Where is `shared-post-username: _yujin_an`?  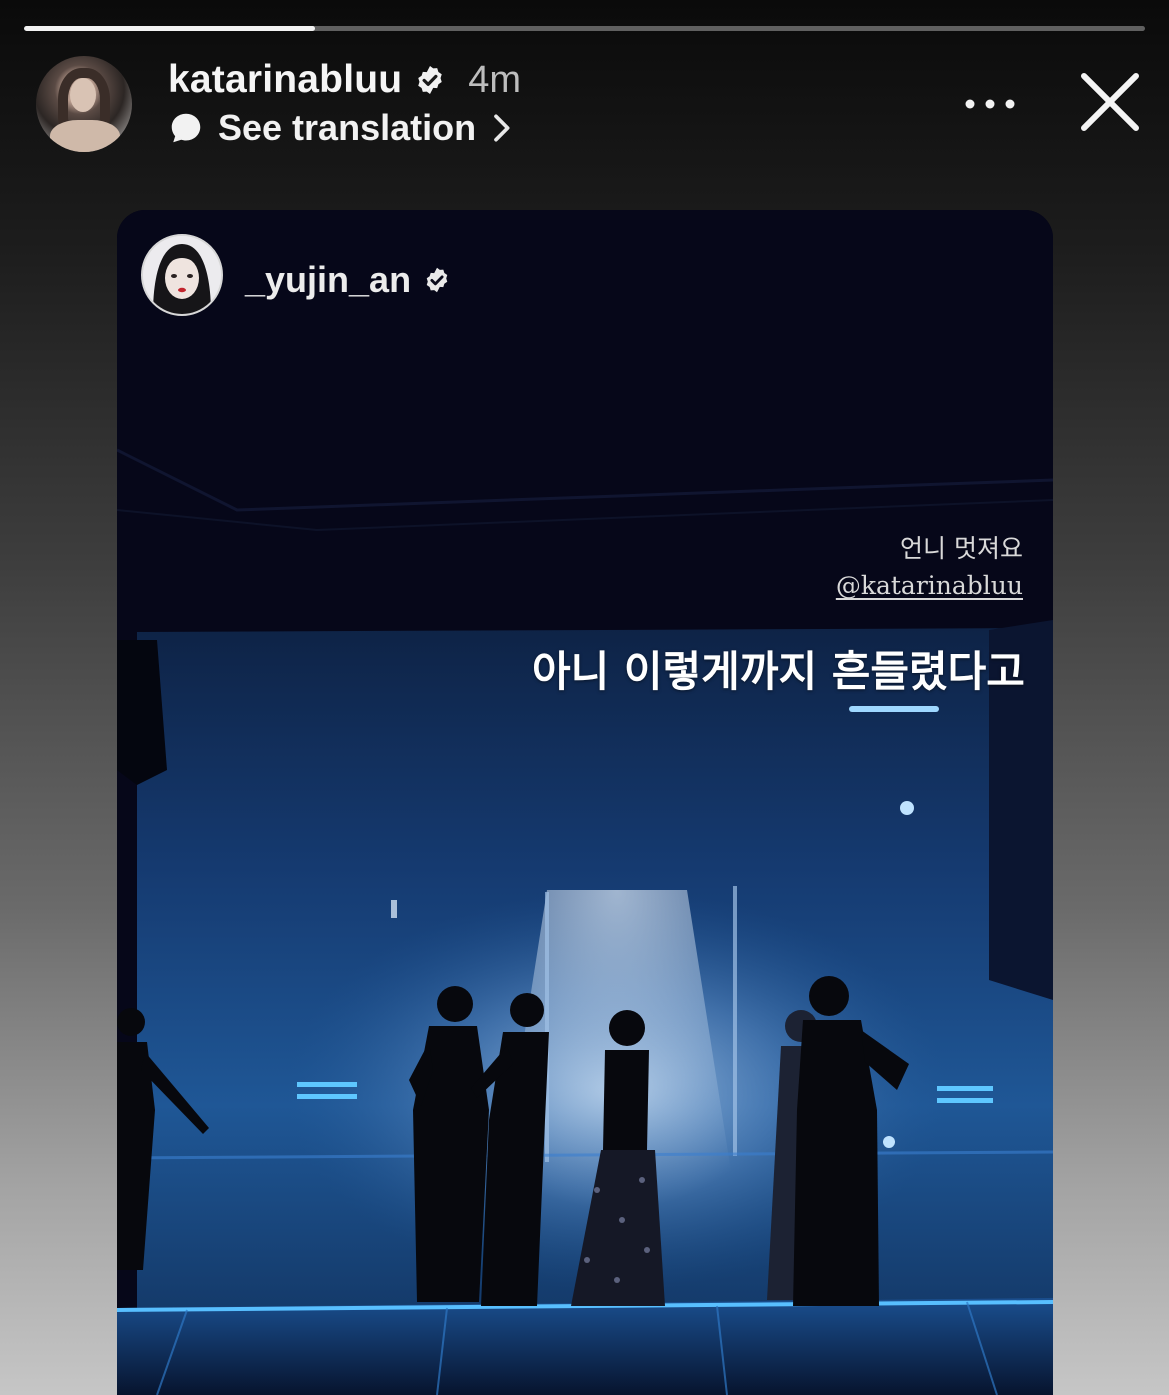
shared-post-username: _yujin_an is located at coordinates (328, 280).